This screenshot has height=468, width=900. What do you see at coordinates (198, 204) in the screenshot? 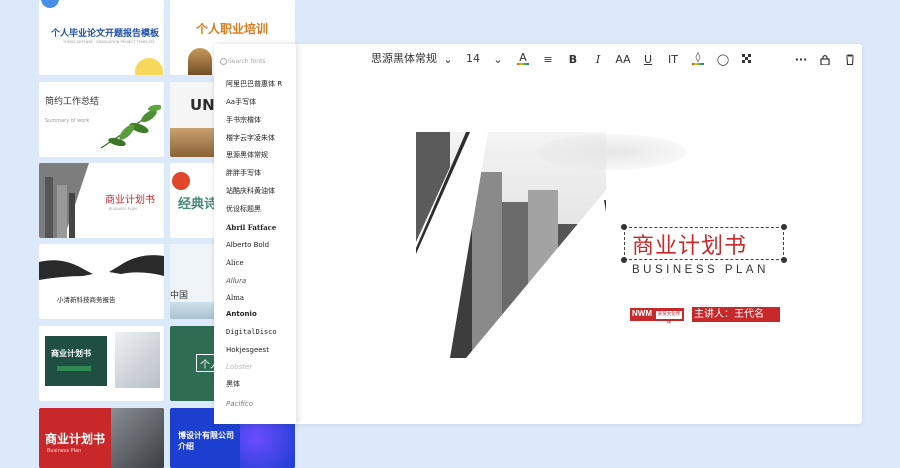
I see `template-title: 经典诗` at bounding box center [198, 204].